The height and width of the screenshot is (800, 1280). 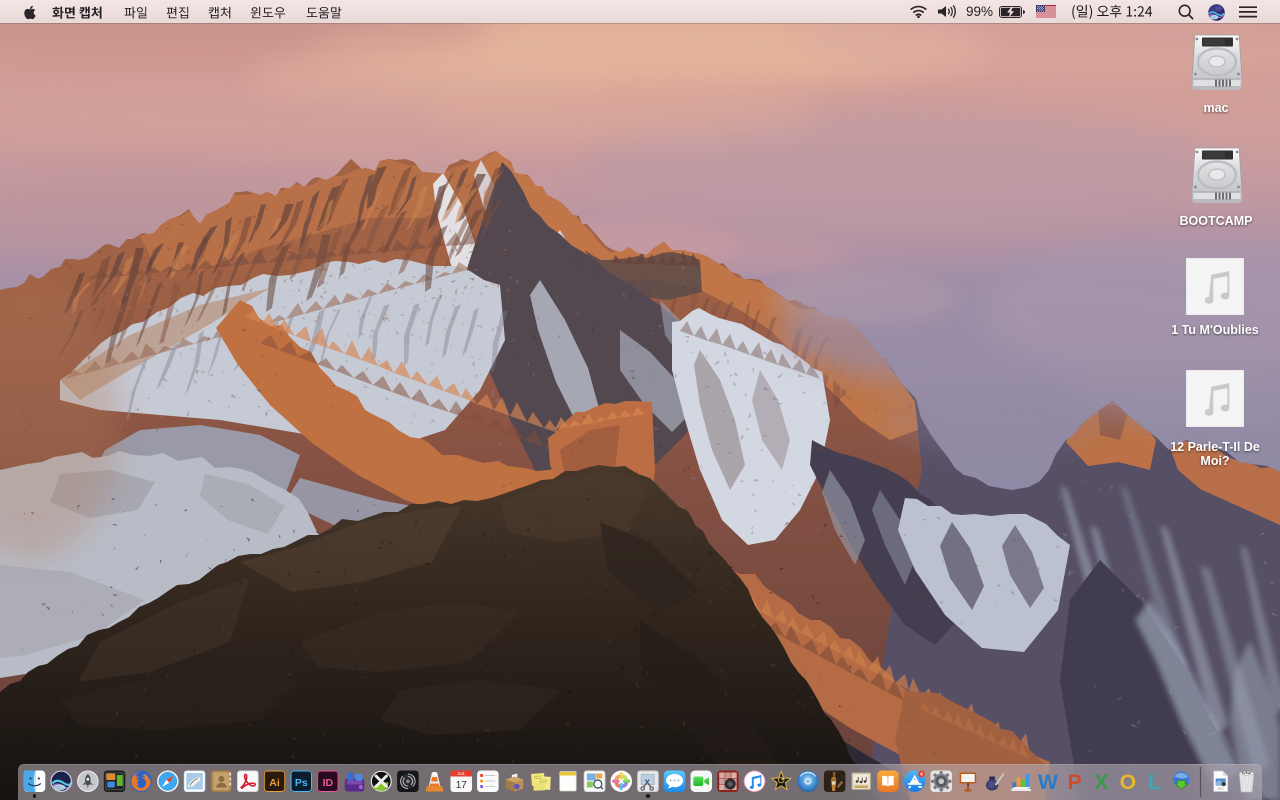 What do you see at coordinates (328, 783) in the screenshot?
I see `svg-text: ID` at bounding box center [328, 783].